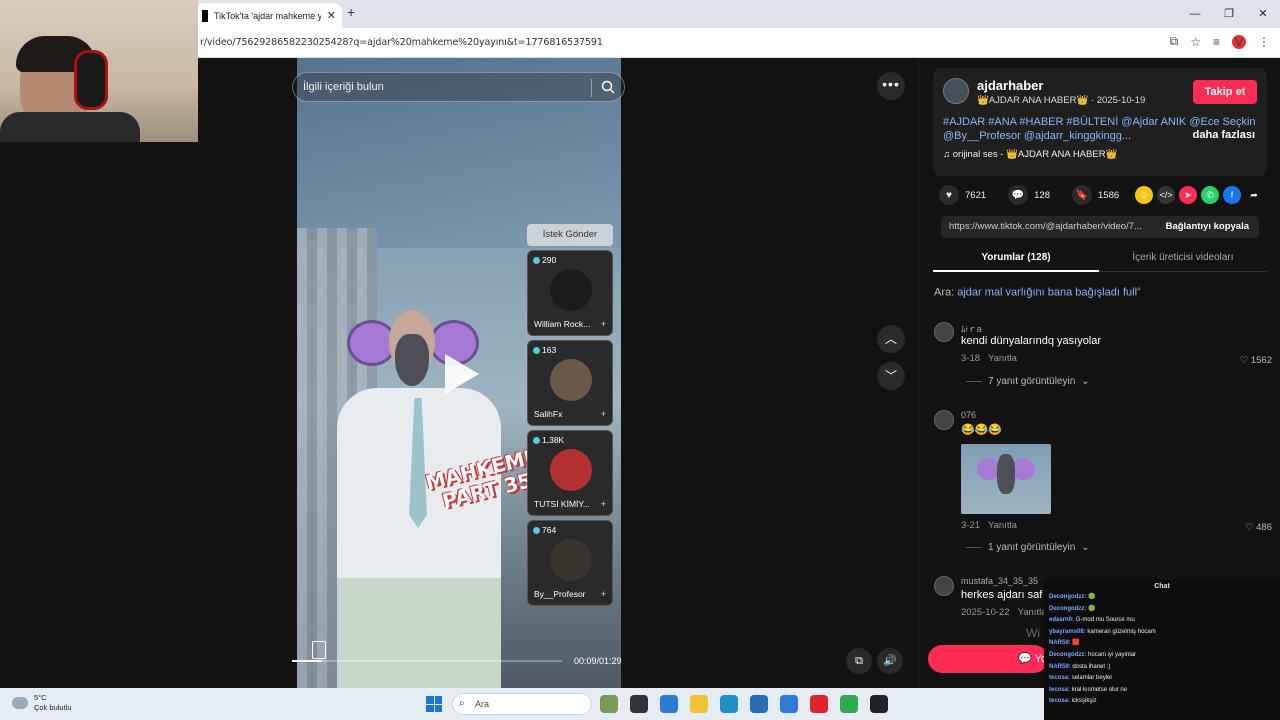  I want to click on related-search-input: İlgili içeriği bulun, so click(458, 87).